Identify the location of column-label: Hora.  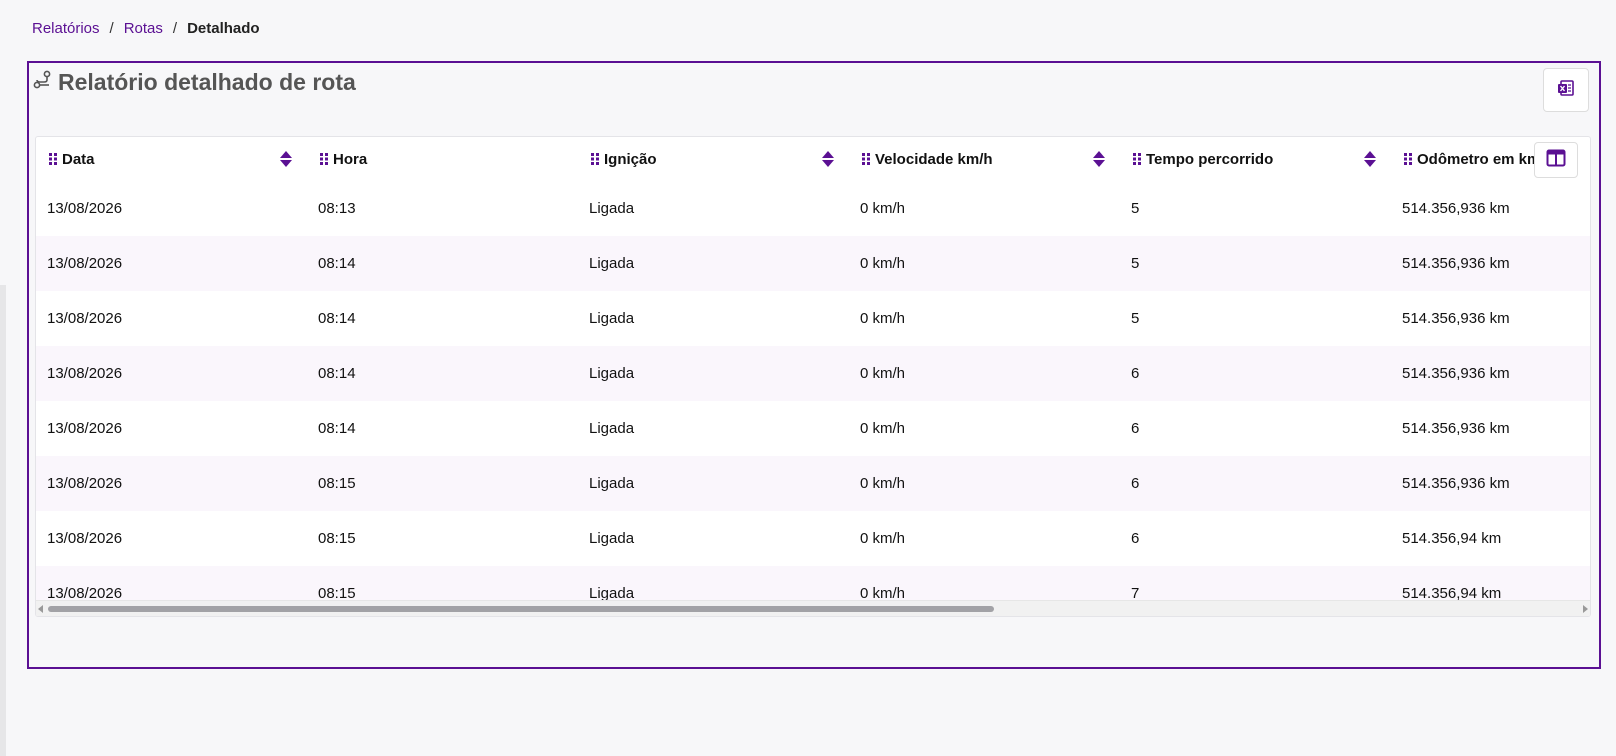
(350, 159).